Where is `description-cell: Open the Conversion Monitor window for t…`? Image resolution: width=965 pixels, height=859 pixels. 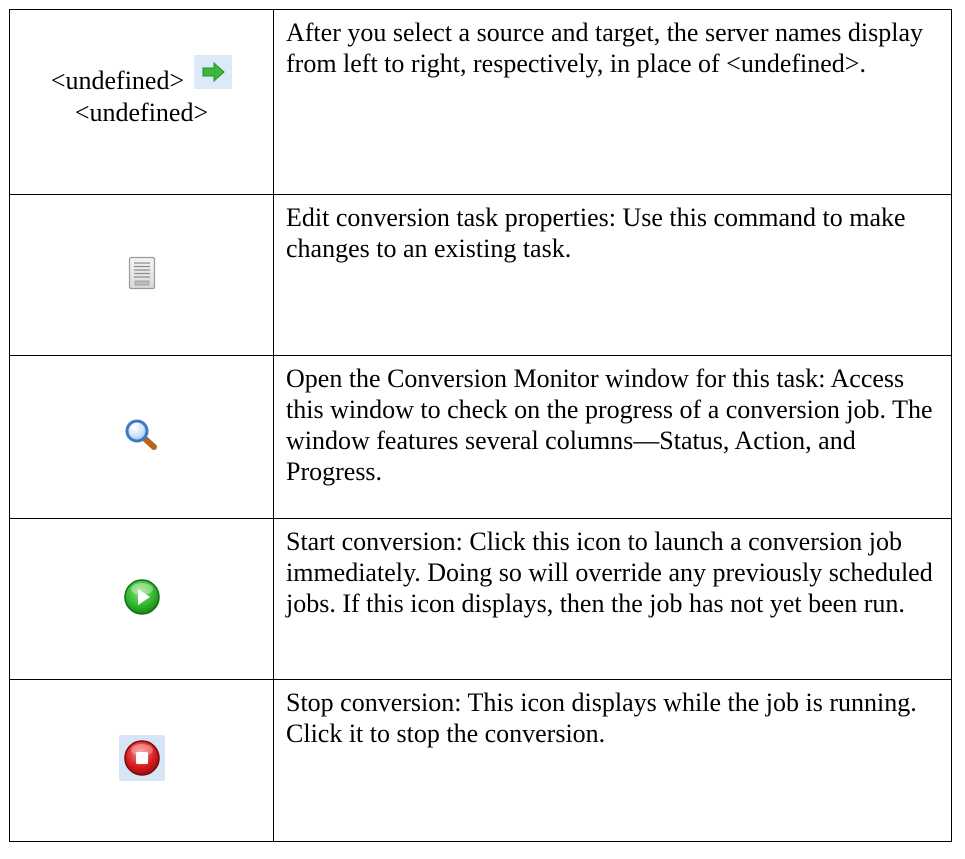 description-cell: Open the Conversion Monitor window for t… is located at coordinates (612, 437).